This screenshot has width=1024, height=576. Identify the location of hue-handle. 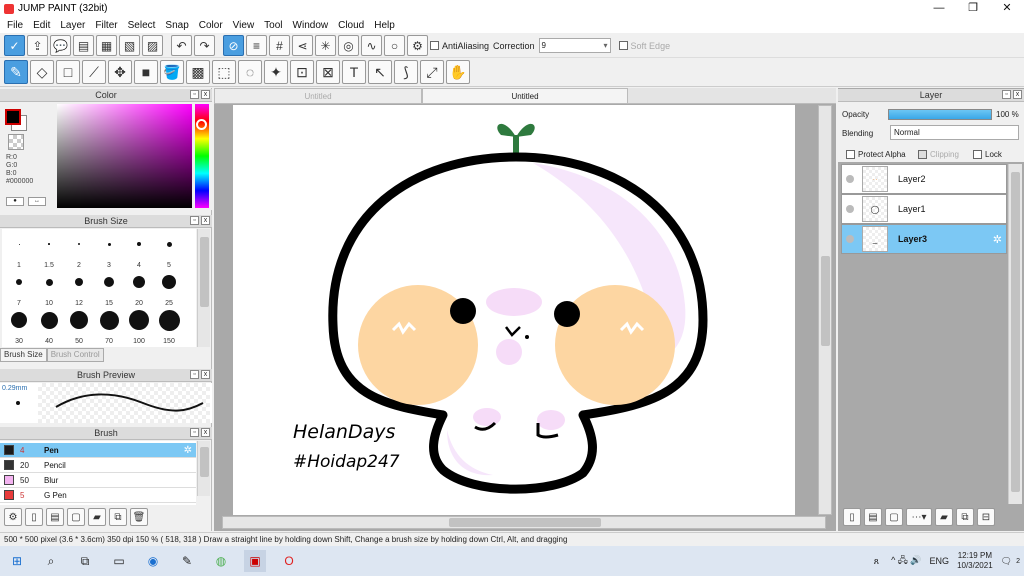
(201, 124).